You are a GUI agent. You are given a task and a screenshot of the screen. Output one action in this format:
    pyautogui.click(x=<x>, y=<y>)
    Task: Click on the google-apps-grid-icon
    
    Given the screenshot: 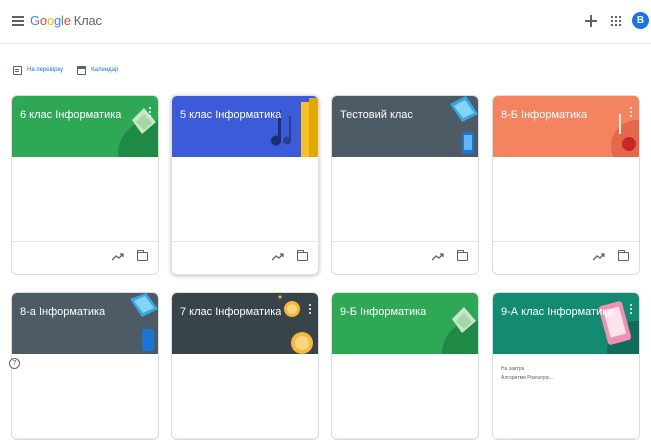 What is the action you would take?
    pyautogui.click(x=616, y=21)
    